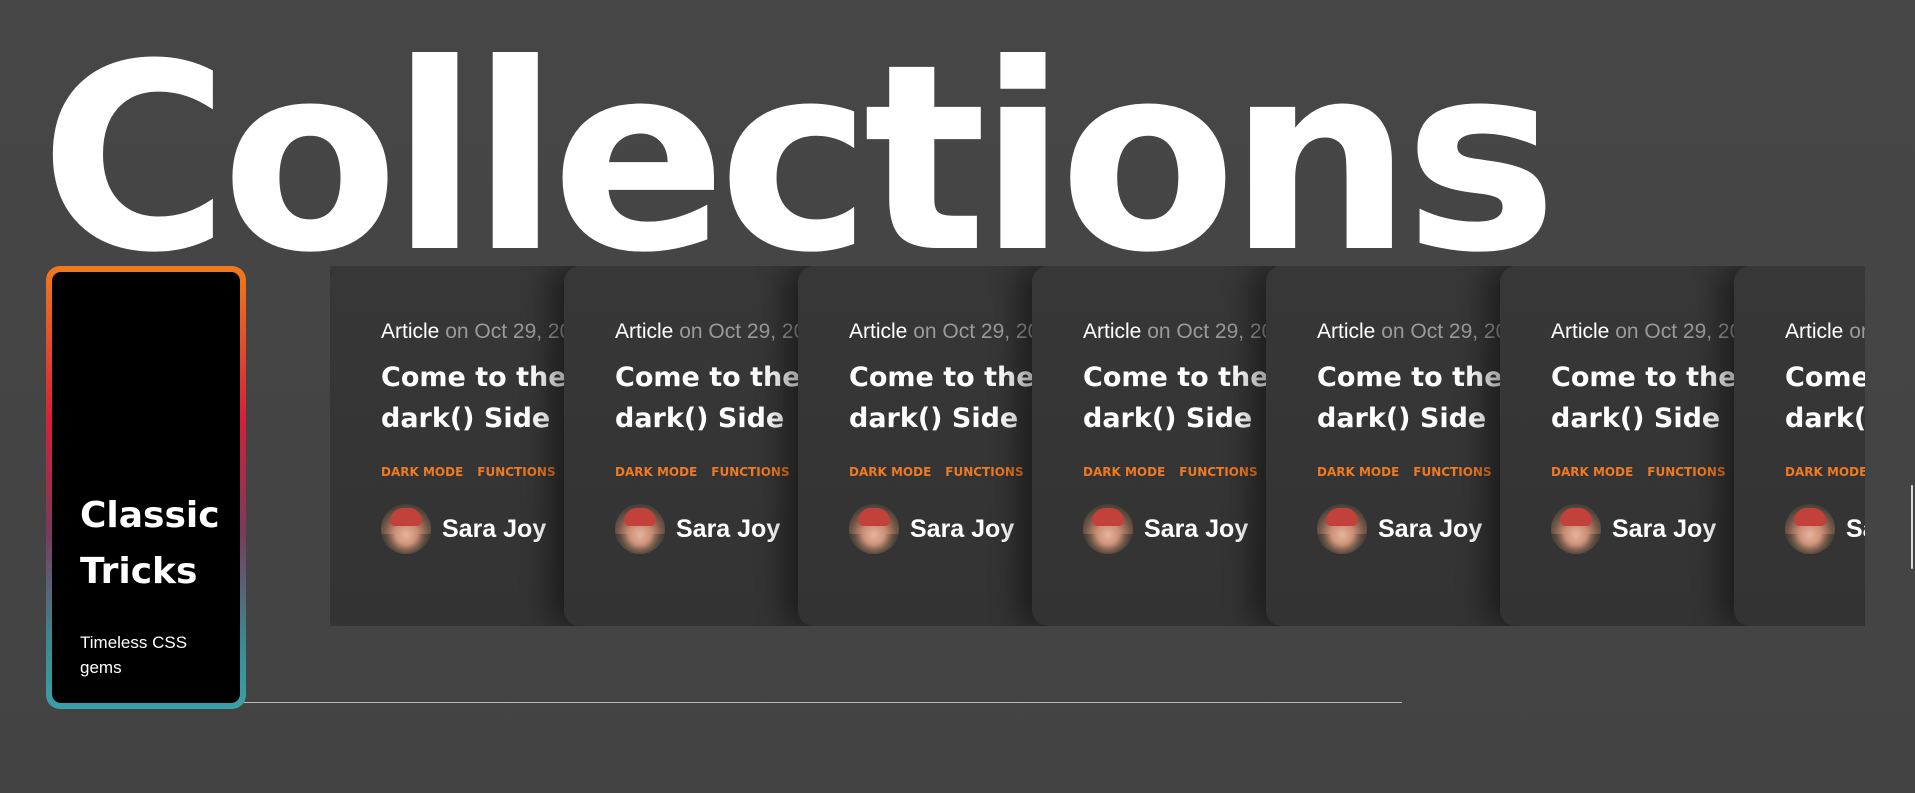  What do you see at coordinates (1912, 527) in the screenshot?
I see `scrollbar-thumb` at bounding box center [1912, 527].